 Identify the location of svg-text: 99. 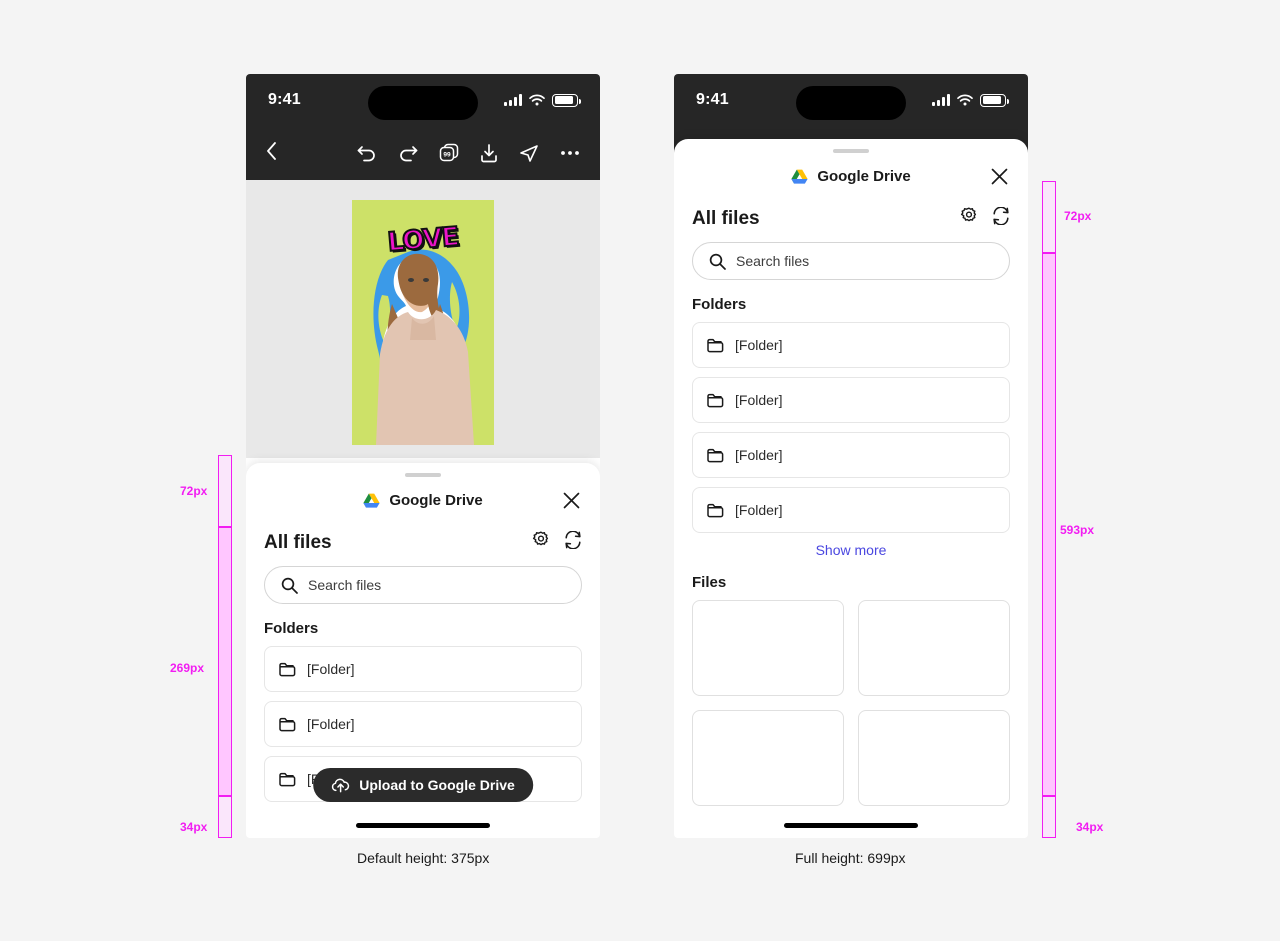
(447, 154).